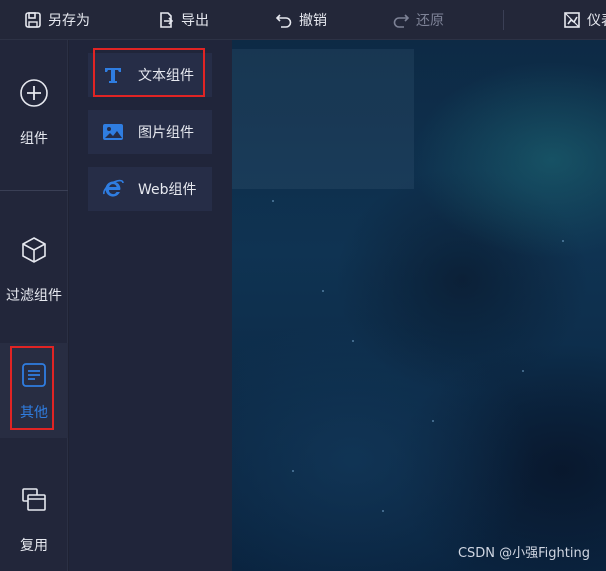 The image size is (606, 571). Describe the element at coordinates (166, 20) in the screenshot. I see `export-icon` at that location.